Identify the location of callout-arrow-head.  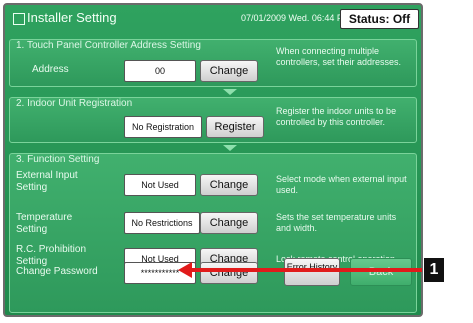
(185, 270).